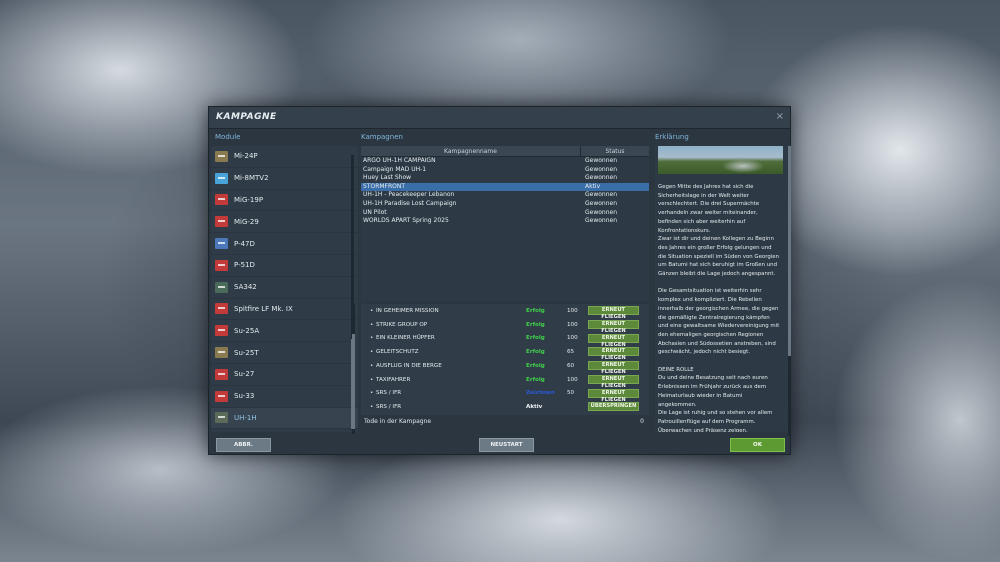 The height and width of the screenshot is (562, 1000). I want to click on module-item: Mi-8MTV2, so click(284, 179).